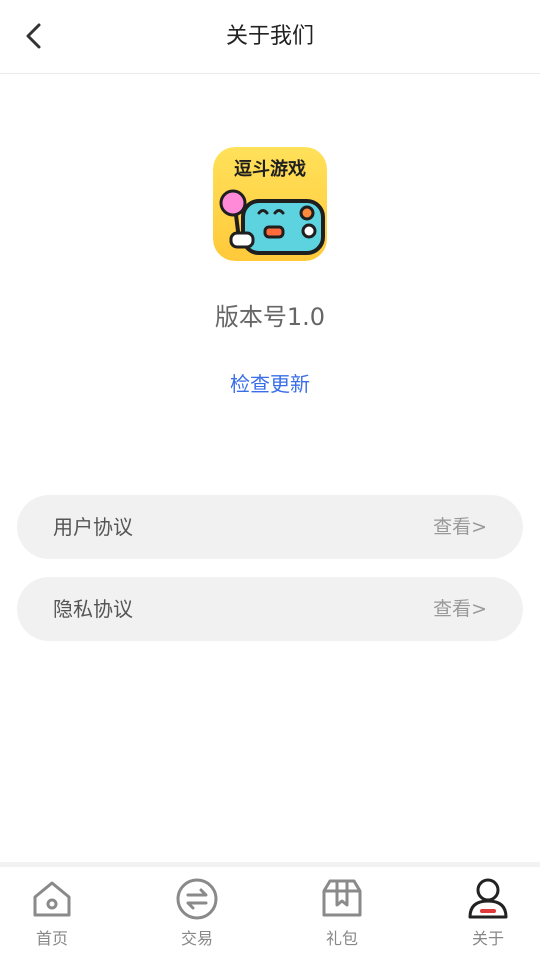 Image resolution: width=540 pixels, height=960 pixels. I want to click on tab-home: 首页, so click(52, 913).